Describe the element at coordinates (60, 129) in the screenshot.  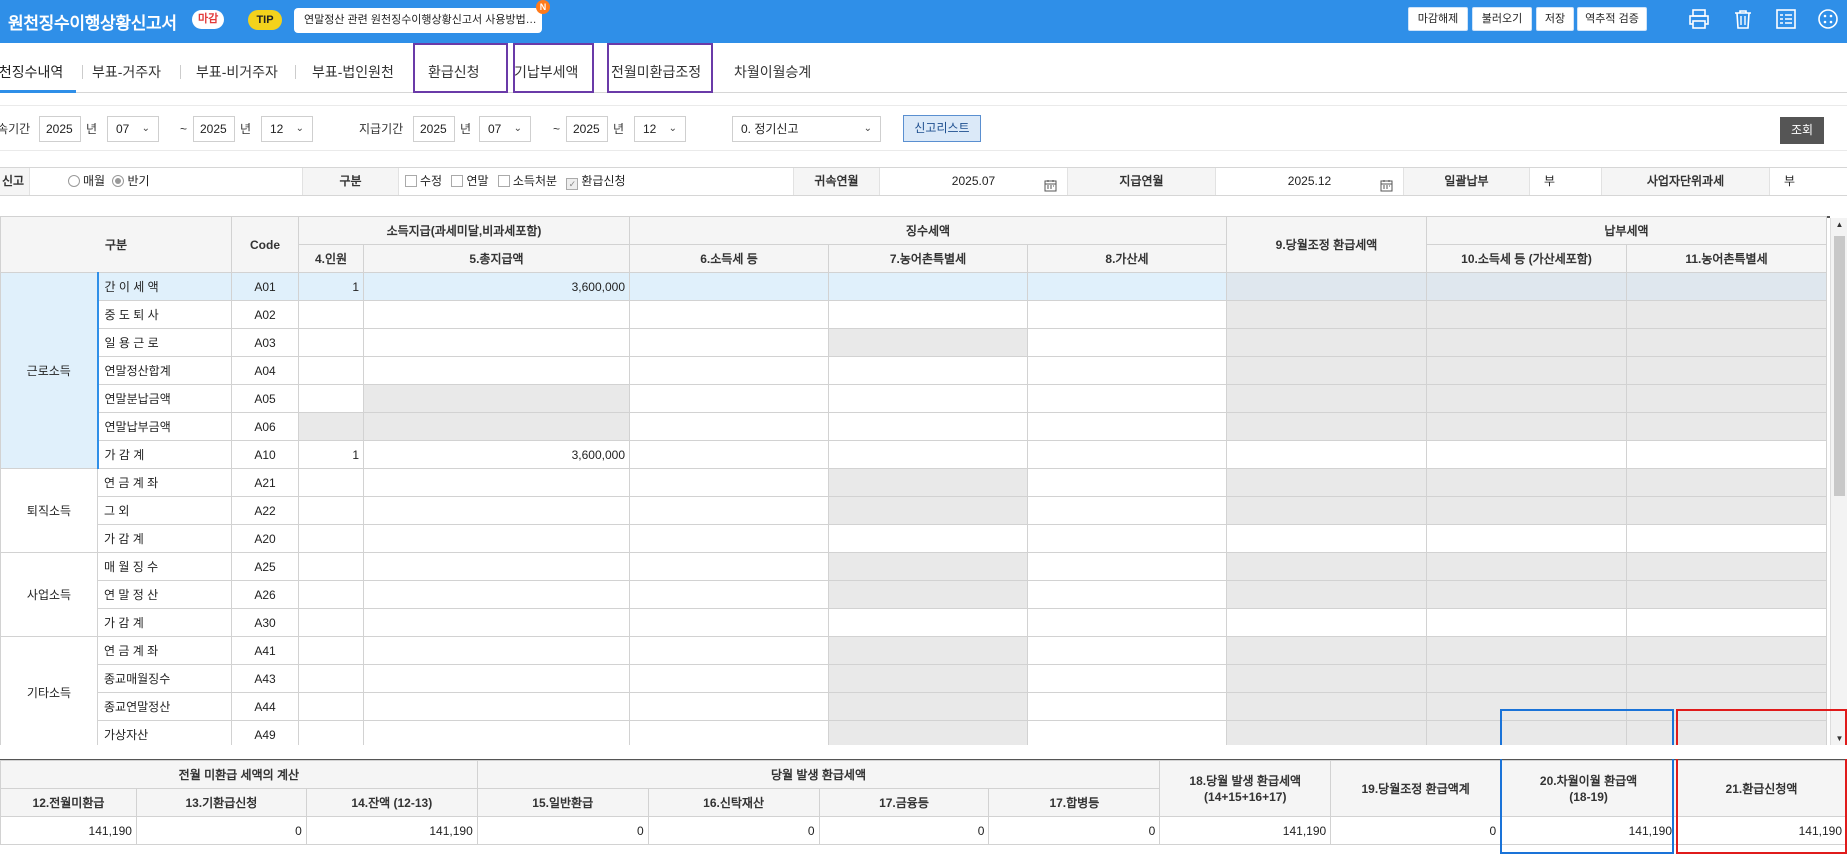
I see `attr-from-year-input: 2025` at that location.